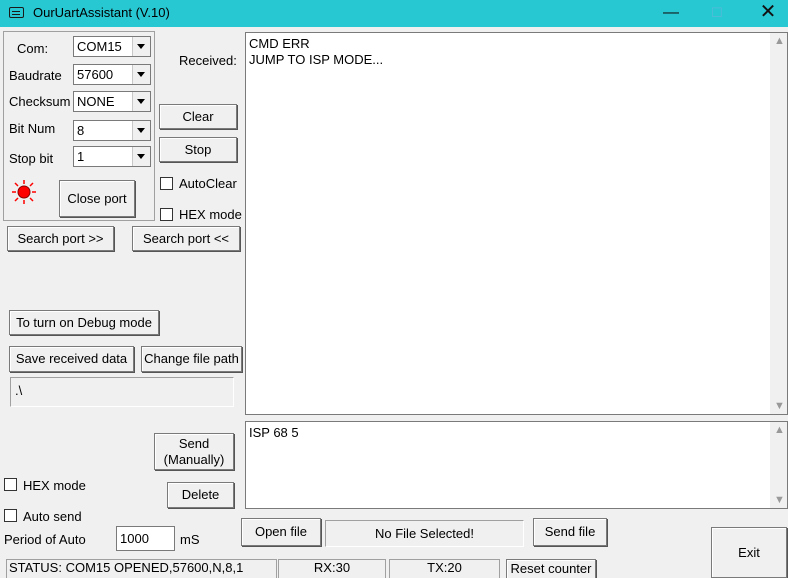  I want to click on autosend-label: Auto send, so click(52, 516).